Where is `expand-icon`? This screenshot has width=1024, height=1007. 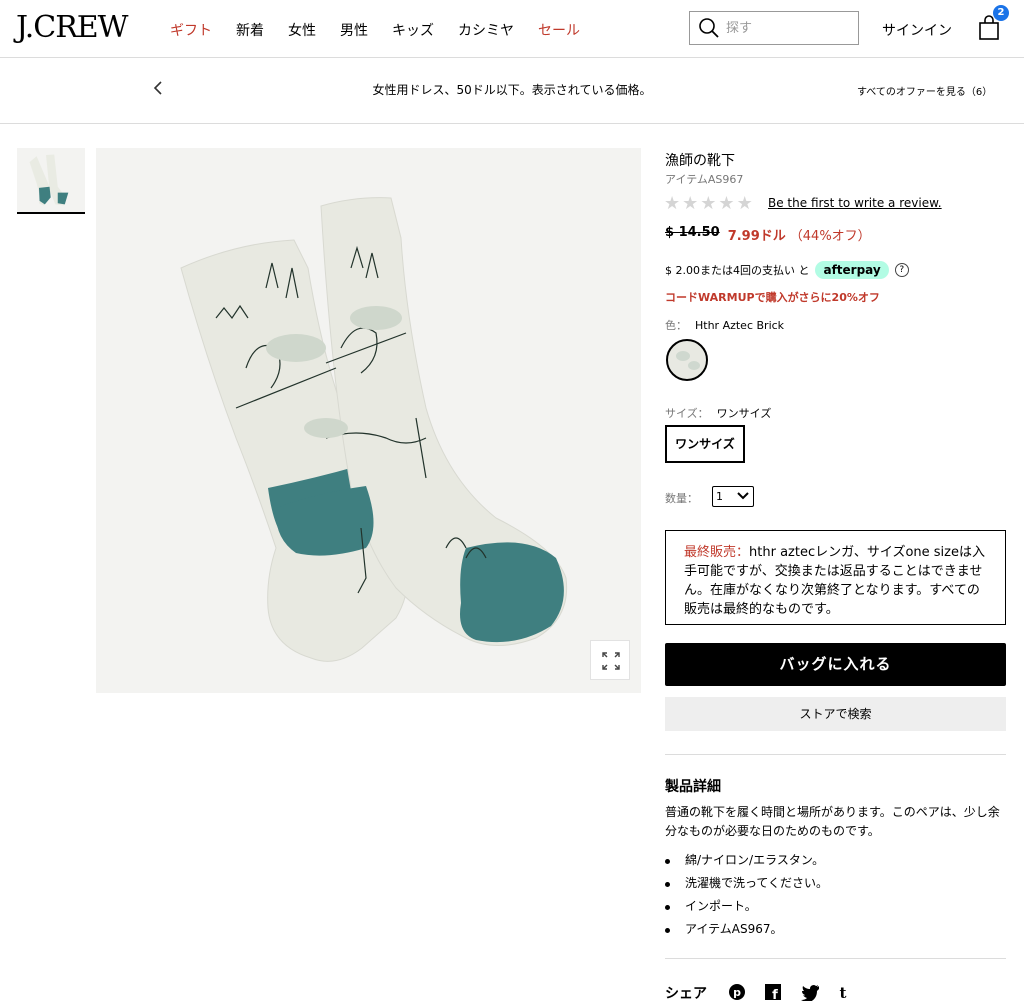 expand-icon is located at coordinates (610, 660).